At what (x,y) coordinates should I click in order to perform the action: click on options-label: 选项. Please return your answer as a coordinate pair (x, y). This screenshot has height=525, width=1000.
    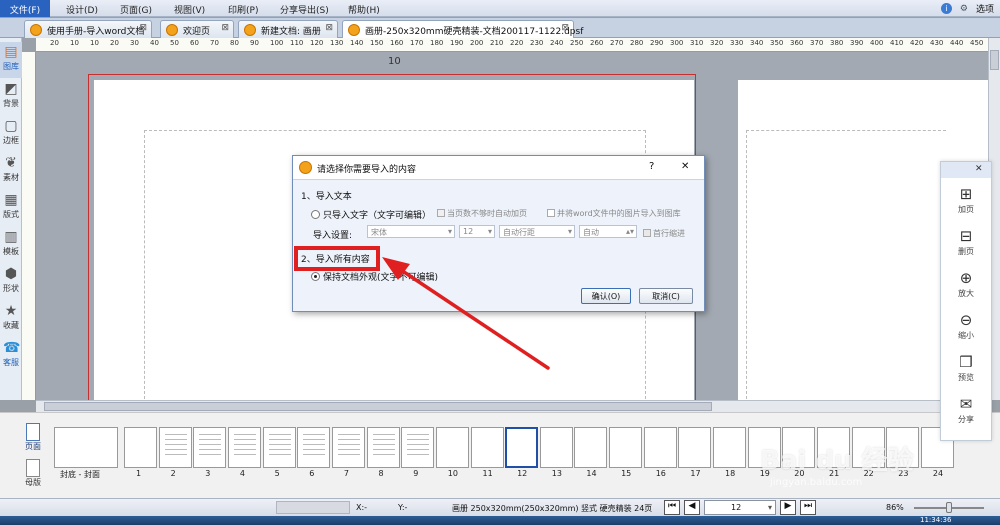
    Looking at the image, I should click on (985, 8).